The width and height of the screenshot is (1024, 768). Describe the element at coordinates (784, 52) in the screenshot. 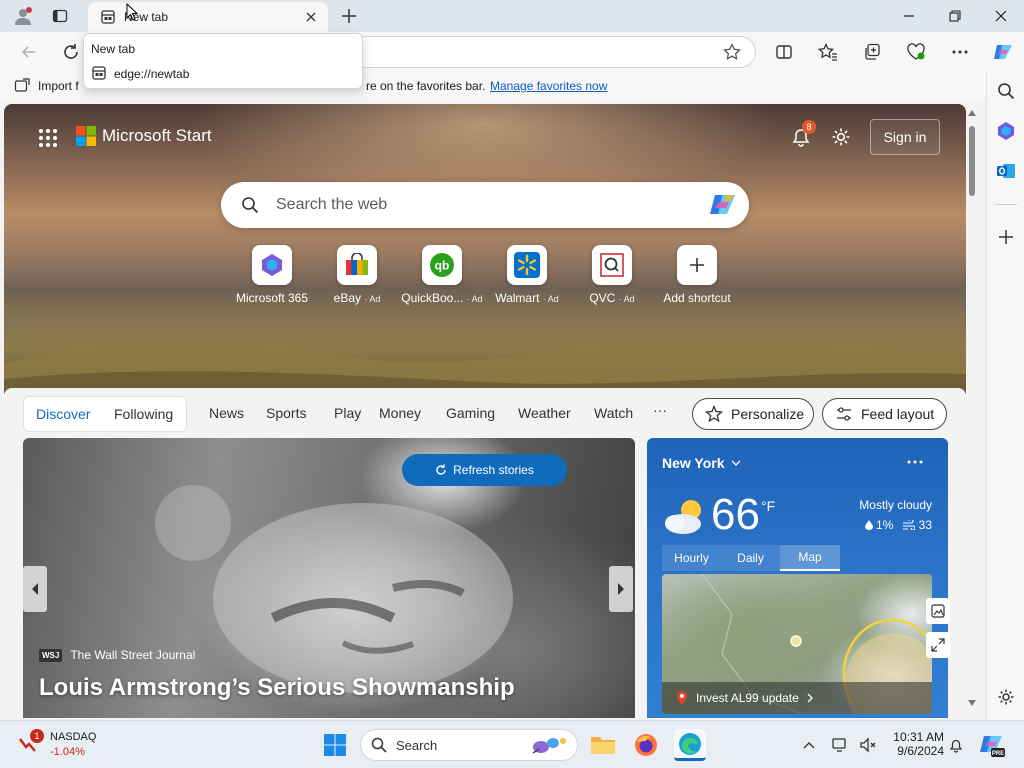

I see `split-screen-button` at that location.